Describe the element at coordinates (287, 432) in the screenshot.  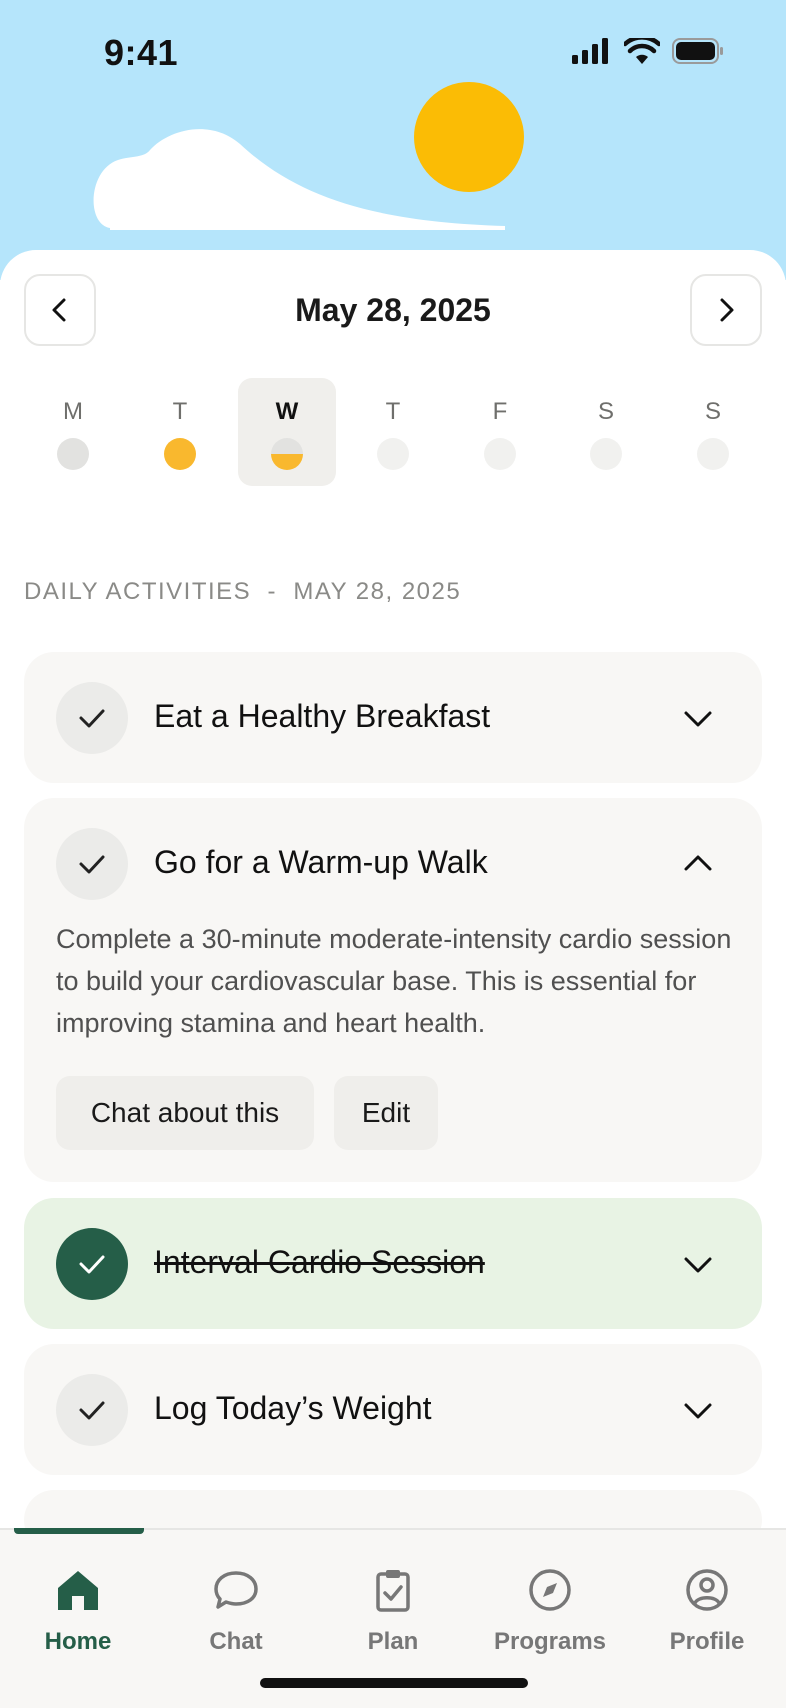
I see `day-wednesday: W` at that location.